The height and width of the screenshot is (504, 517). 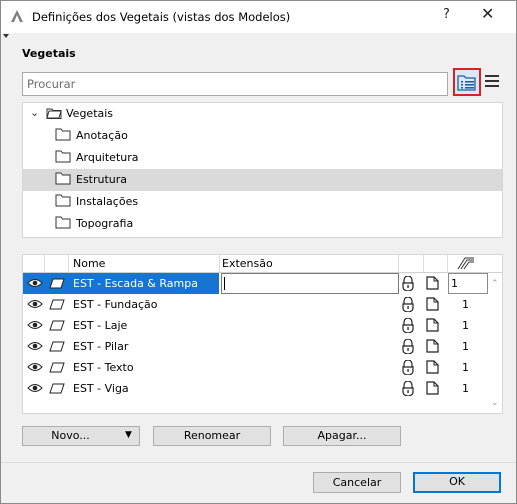 I want to click on table-row: EST - Pilar 1, so click(x=256, y=346).